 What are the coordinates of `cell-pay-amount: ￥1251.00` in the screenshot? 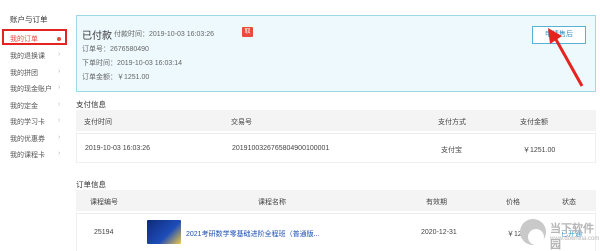 It's located at (539, 150).